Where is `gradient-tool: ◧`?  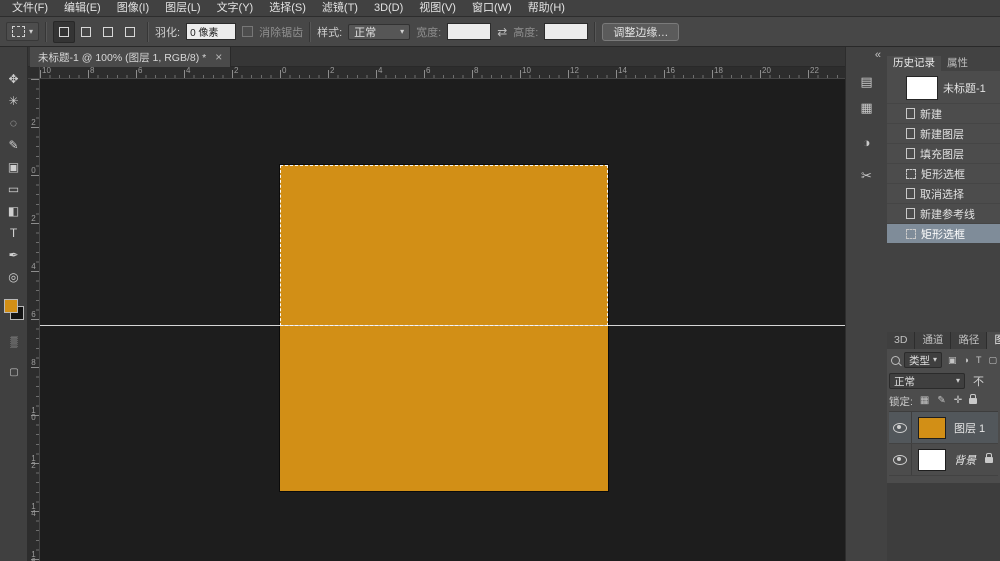
gradient-tool: ◧ is located at coordinates (14, 211).